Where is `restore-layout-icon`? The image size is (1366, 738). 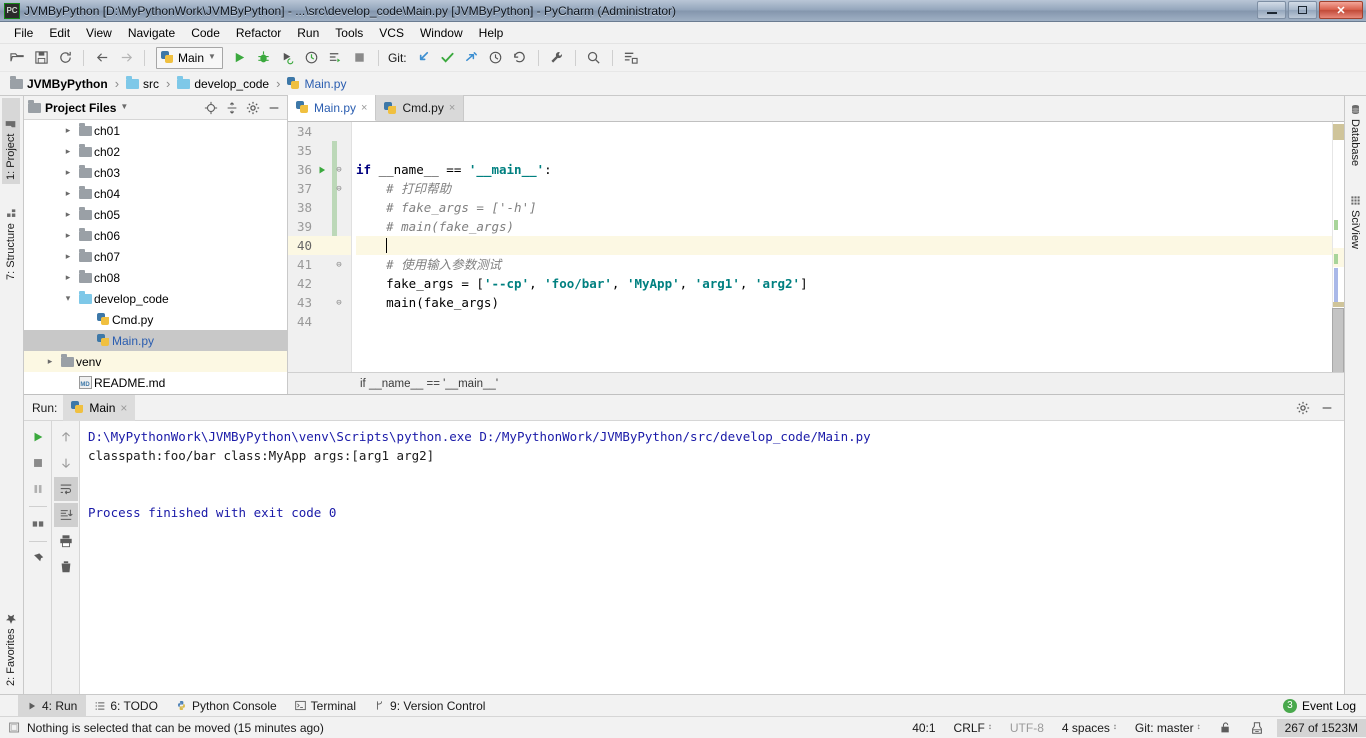
restore-layout-icon is located at coordinates (38, 524).